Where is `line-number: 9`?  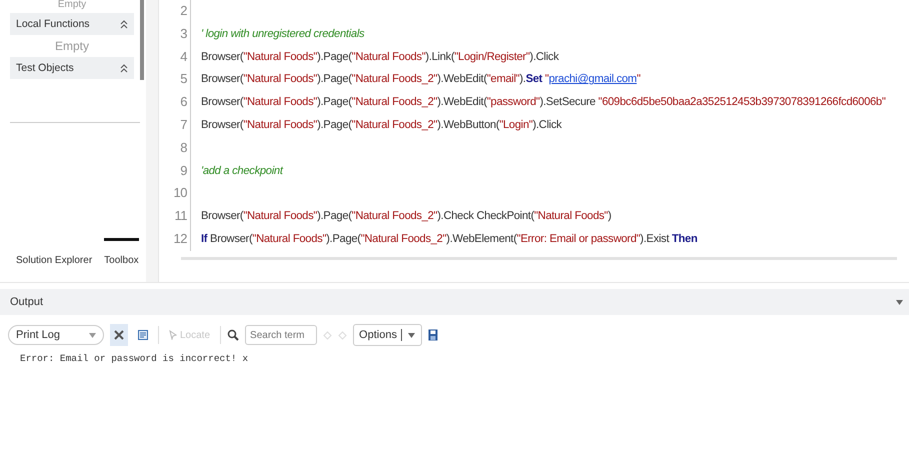 line-number: 9 is located at coordinates (180, 171).